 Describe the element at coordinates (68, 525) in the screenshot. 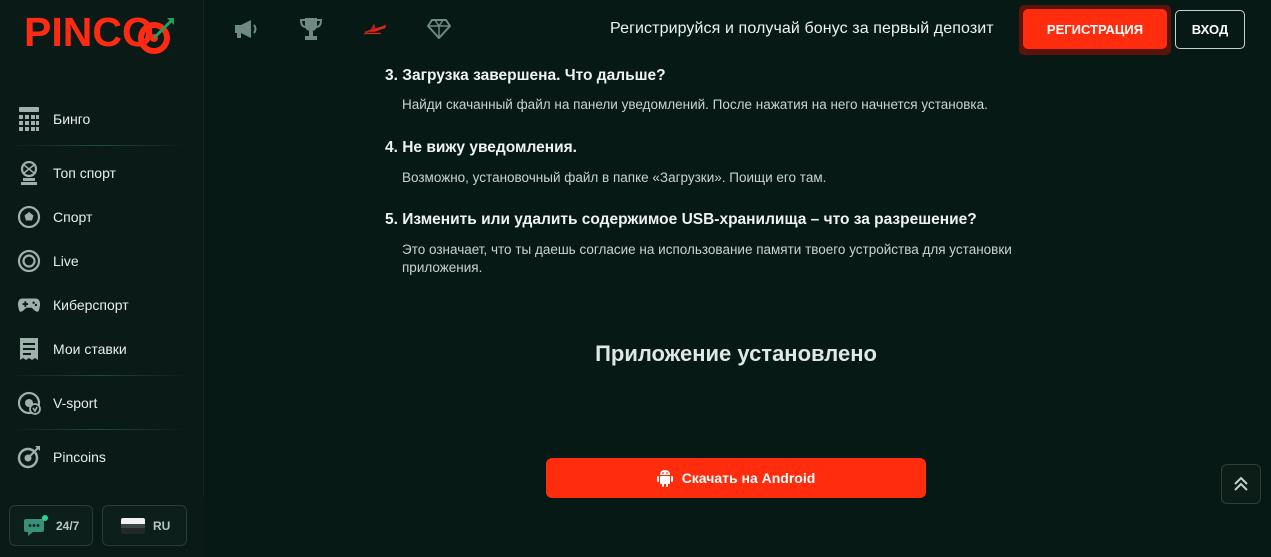

I see `support-label: 24/7` at that location.